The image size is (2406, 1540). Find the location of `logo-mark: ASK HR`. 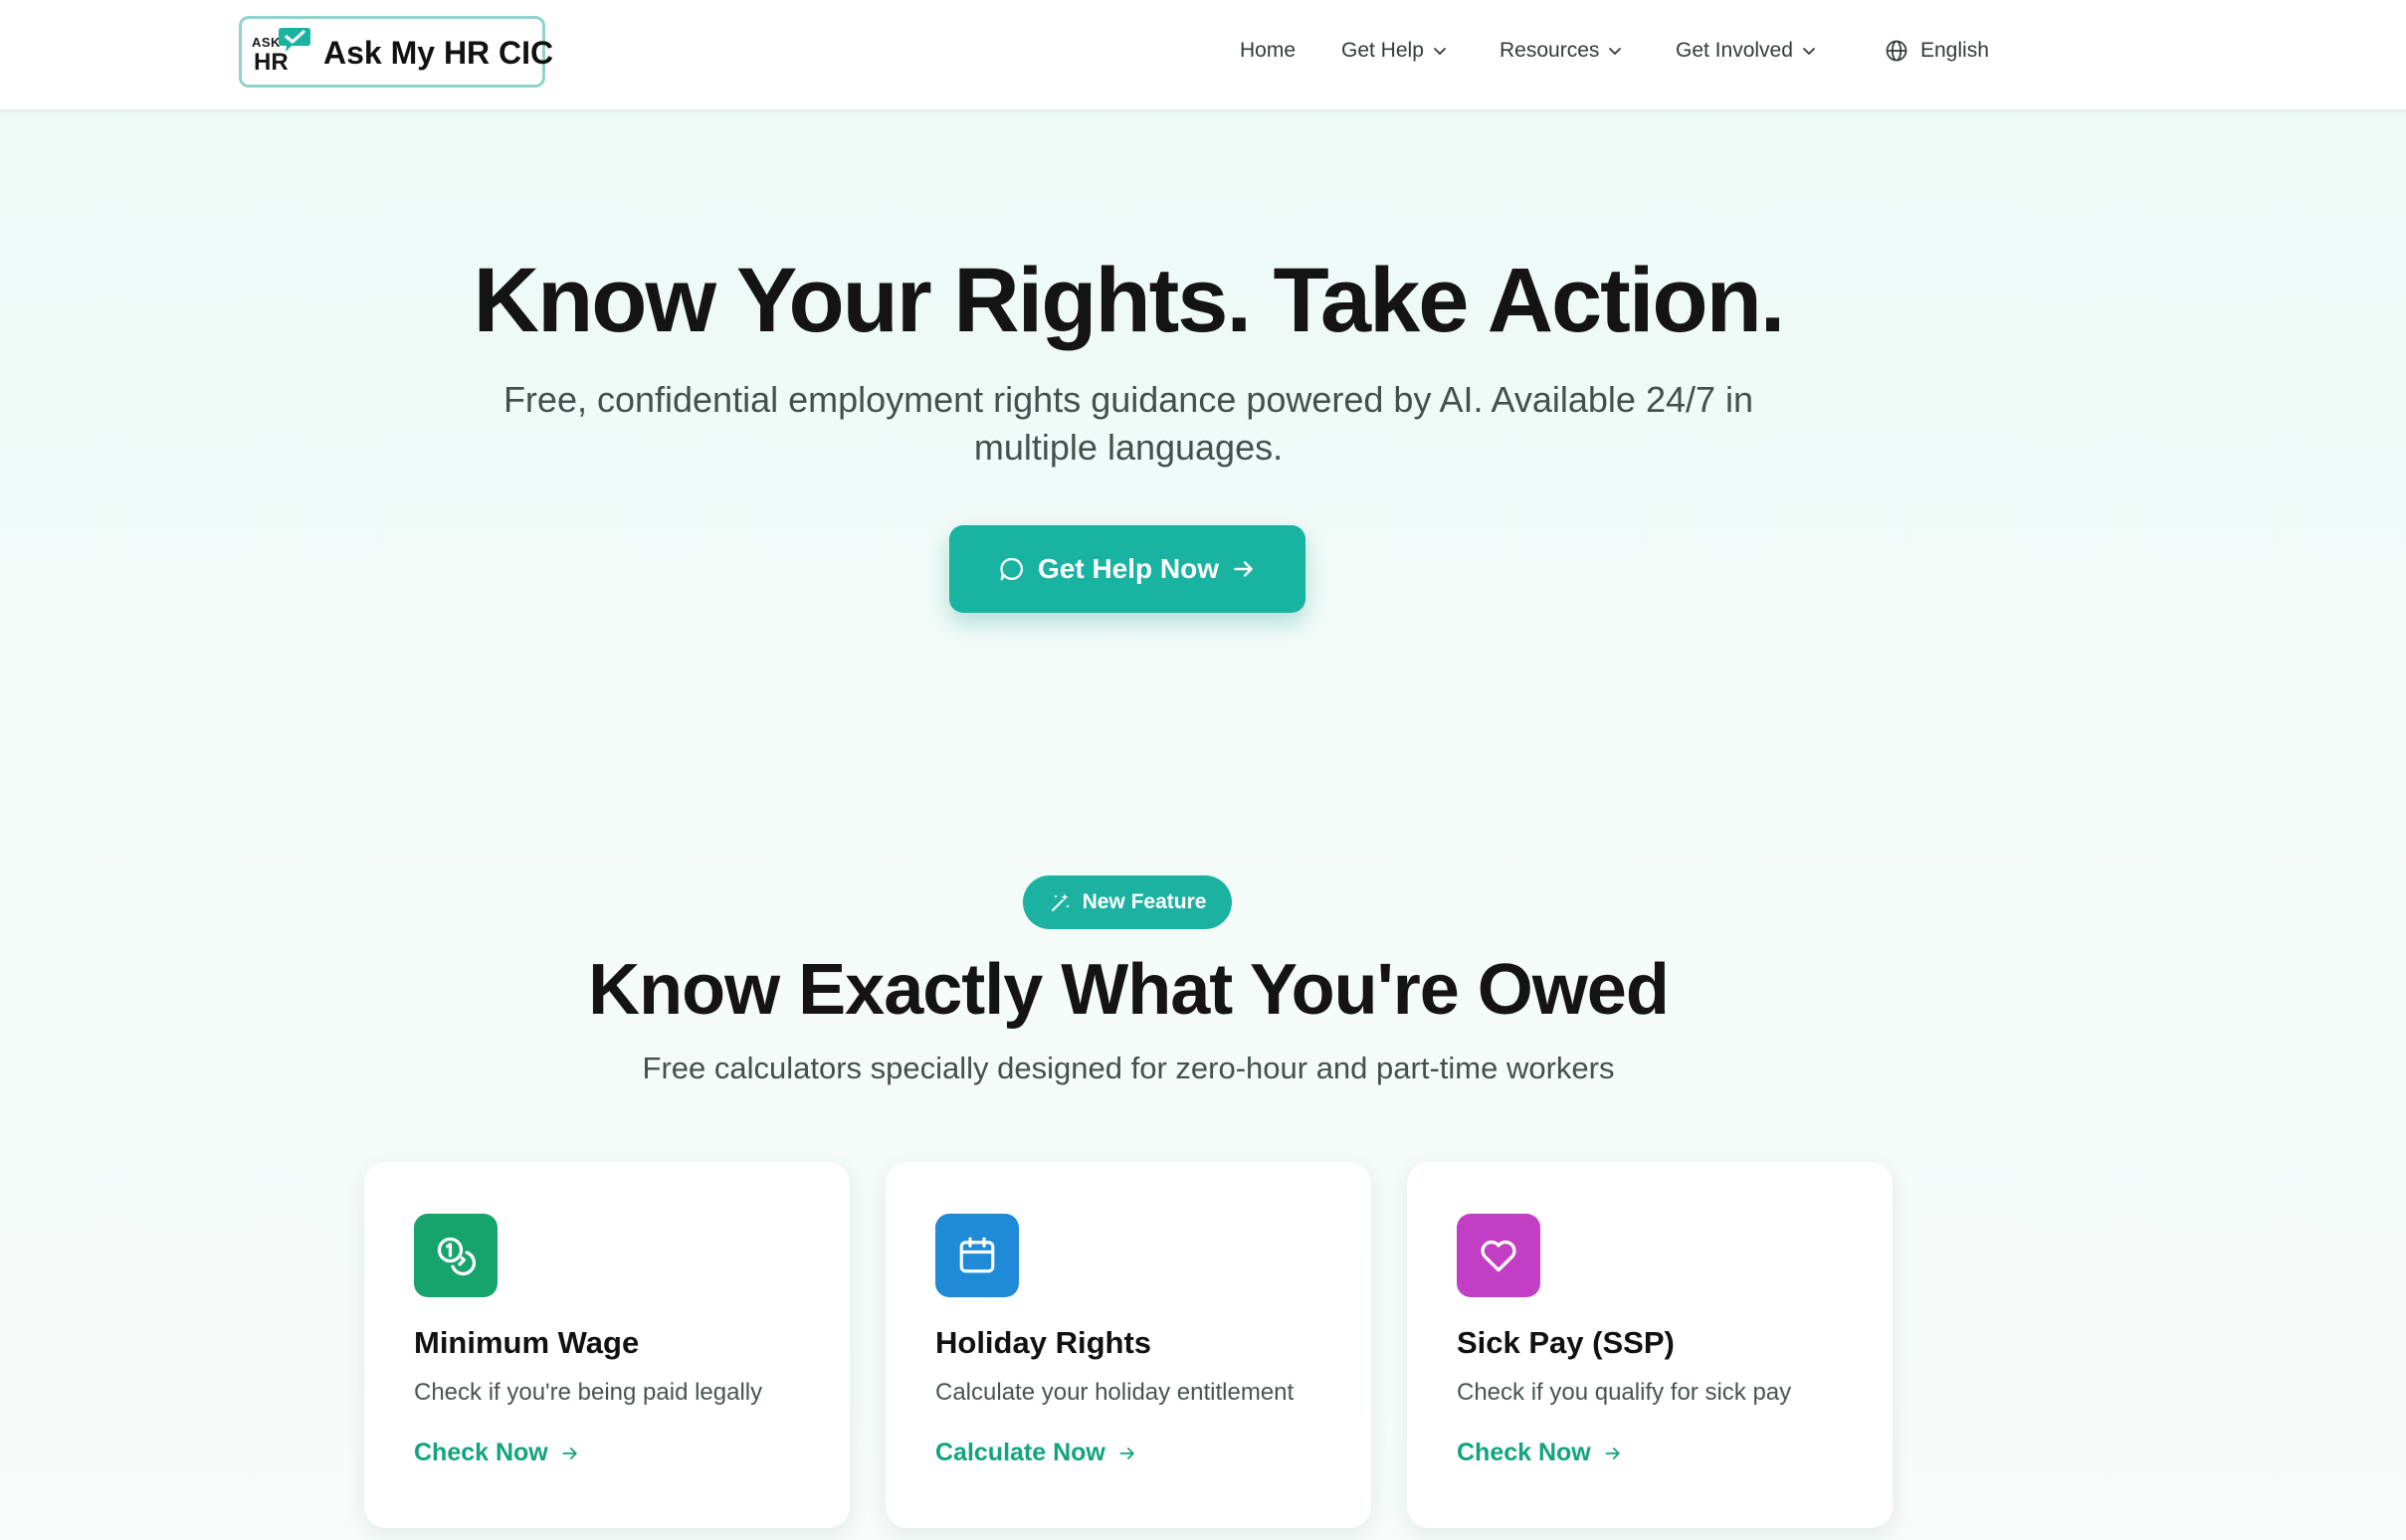

logo-mark: ASK HR is located at coordinates (280, 54).